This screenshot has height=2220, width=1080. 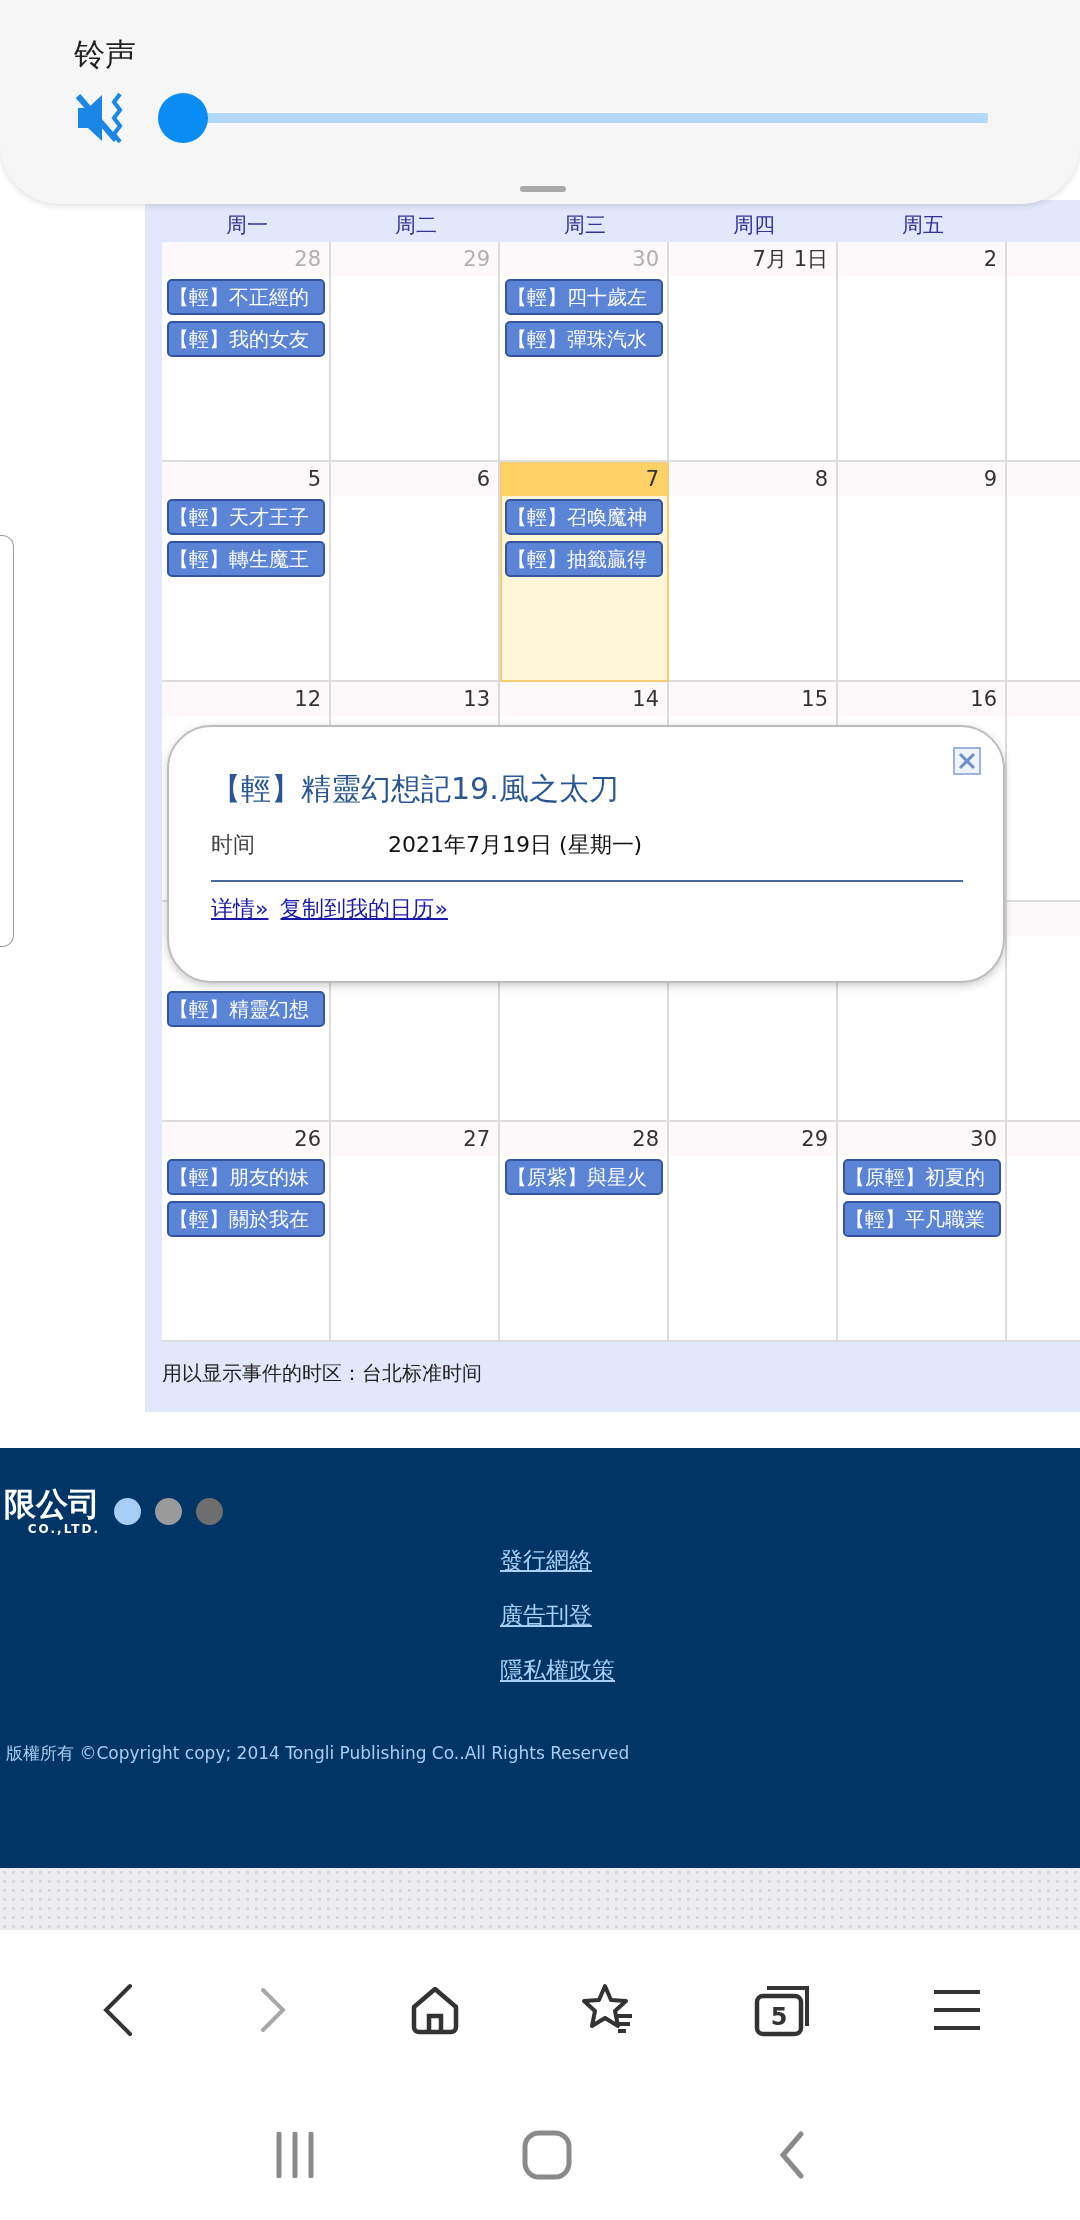 I want to click on popup-link: 详情», so click(x=240, y=909).